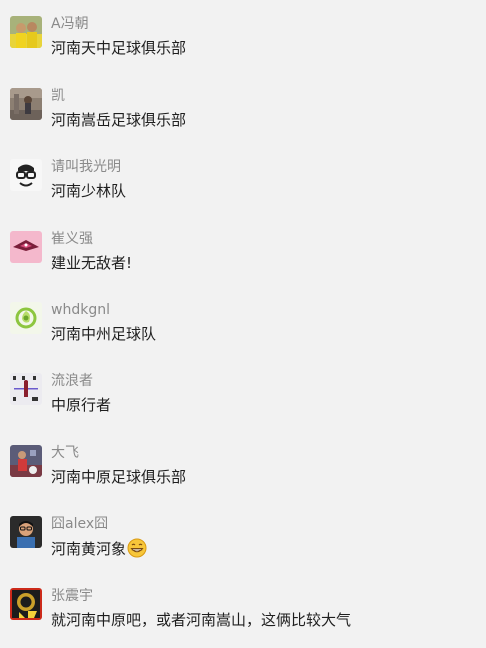 The height and width of the screenshot is (648, 486). Describe the element at coordinates (26, 104) in the screenshot. I see `avatar-person-photo-icon` at that location.